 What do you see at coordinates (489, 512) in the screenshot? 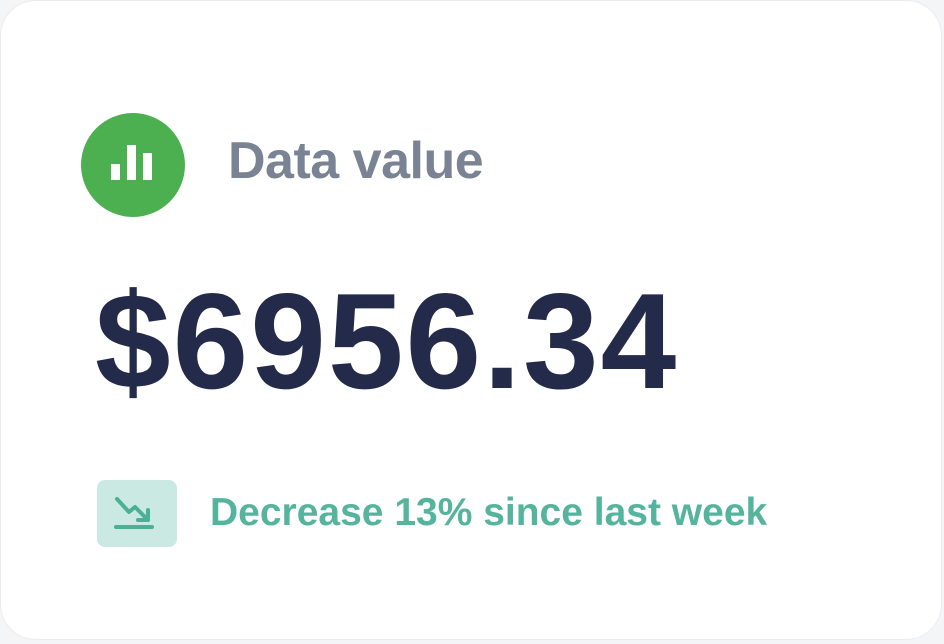
I see `trend-text: Decrease 13% since last week` at bounding box center [489, 512].